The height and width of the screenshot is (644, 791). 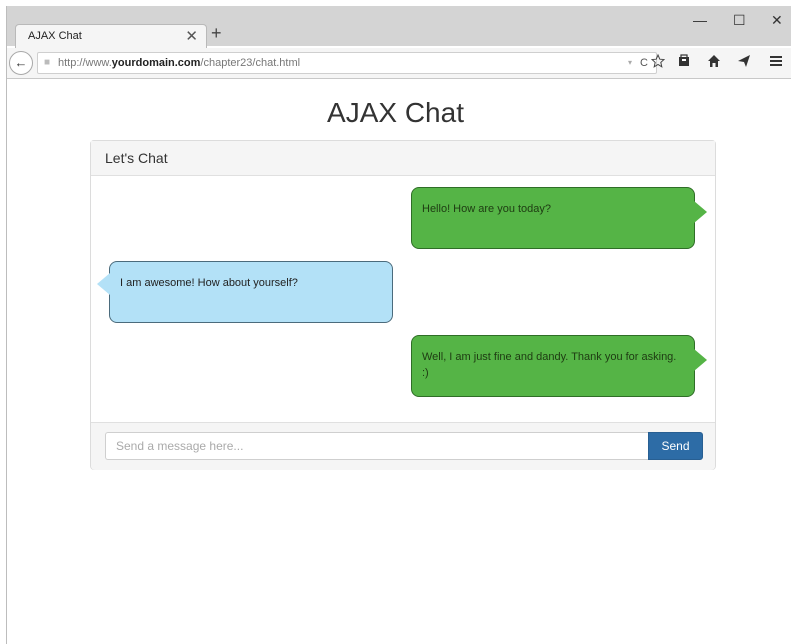 I want to click on new-tab-icon: +, so click(x=216, y=33).